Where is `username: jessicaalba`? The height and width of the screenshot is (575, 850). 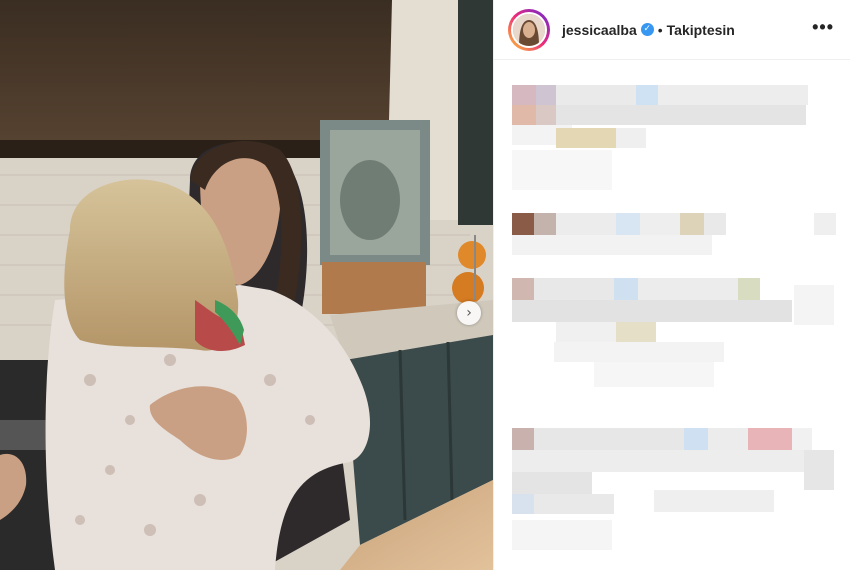
username: jessicaalba is located at coordinates (599, 30).